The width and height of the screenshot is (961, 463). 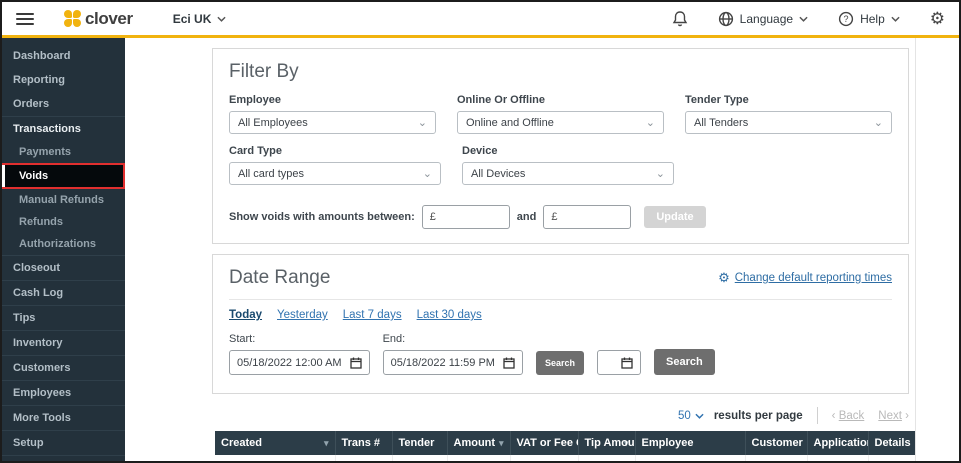 What do you see at coordinates (619, 362) in the screenshot?
I see `extra-date-input` at bounding box center [619, 362].